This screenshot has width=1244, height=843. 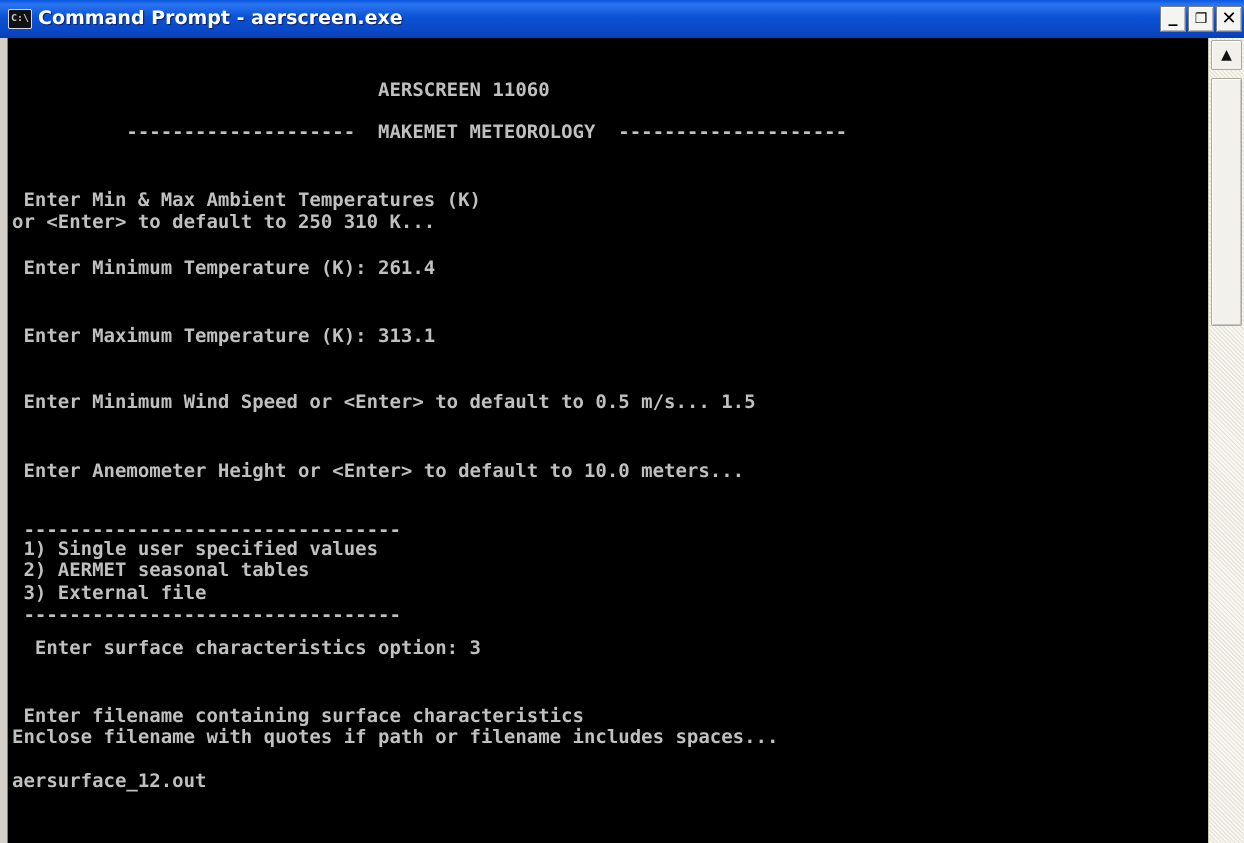 What do you see at coordinates (246, 200) in the screenshot?
I see `console-line: Enter Min & Max Ambient Temperatures (K)` at bounding box center [246, 200].